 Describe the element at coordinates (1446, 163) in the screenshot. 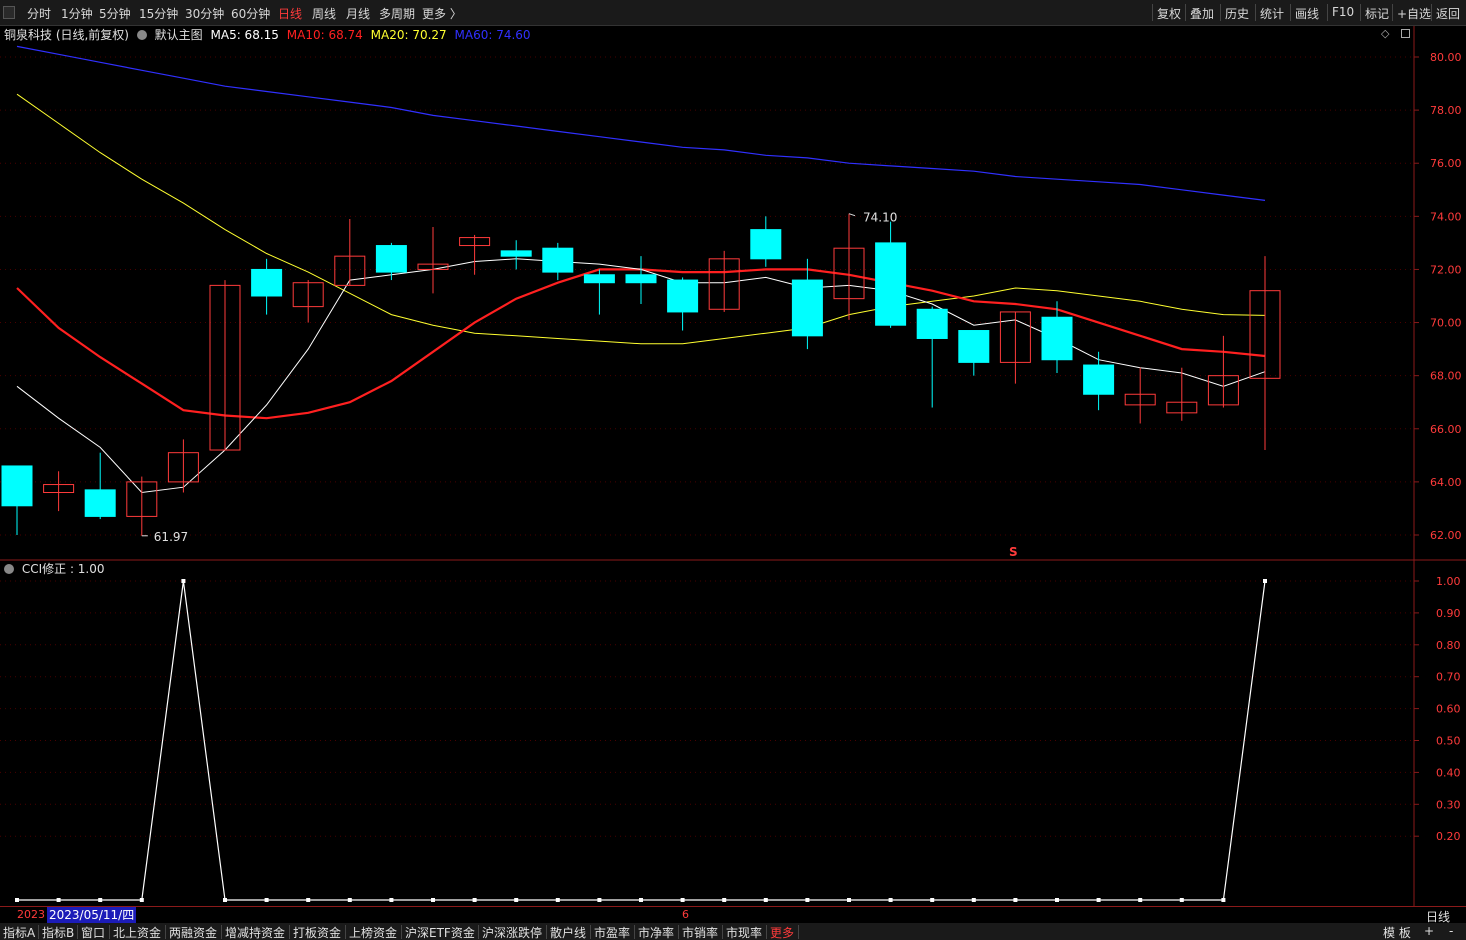

I see `main-tick-label: 76.00` at that location.